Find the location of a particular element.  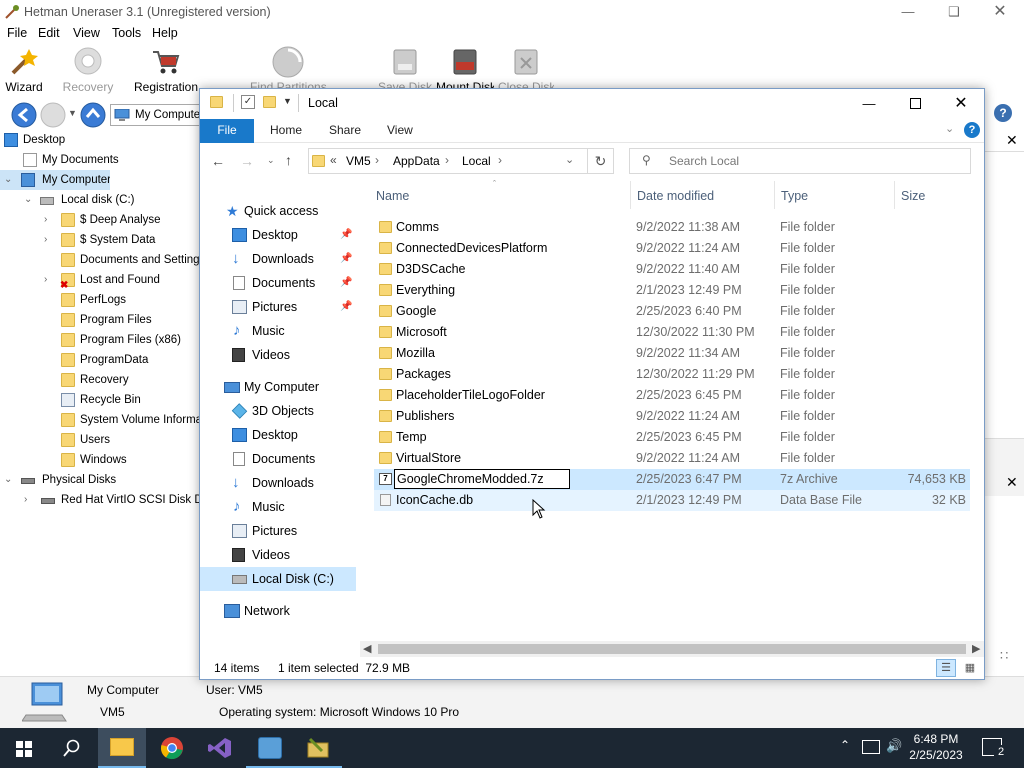

show-hidden-icons-icon: ⌃ is located at coordinates (845, 745).